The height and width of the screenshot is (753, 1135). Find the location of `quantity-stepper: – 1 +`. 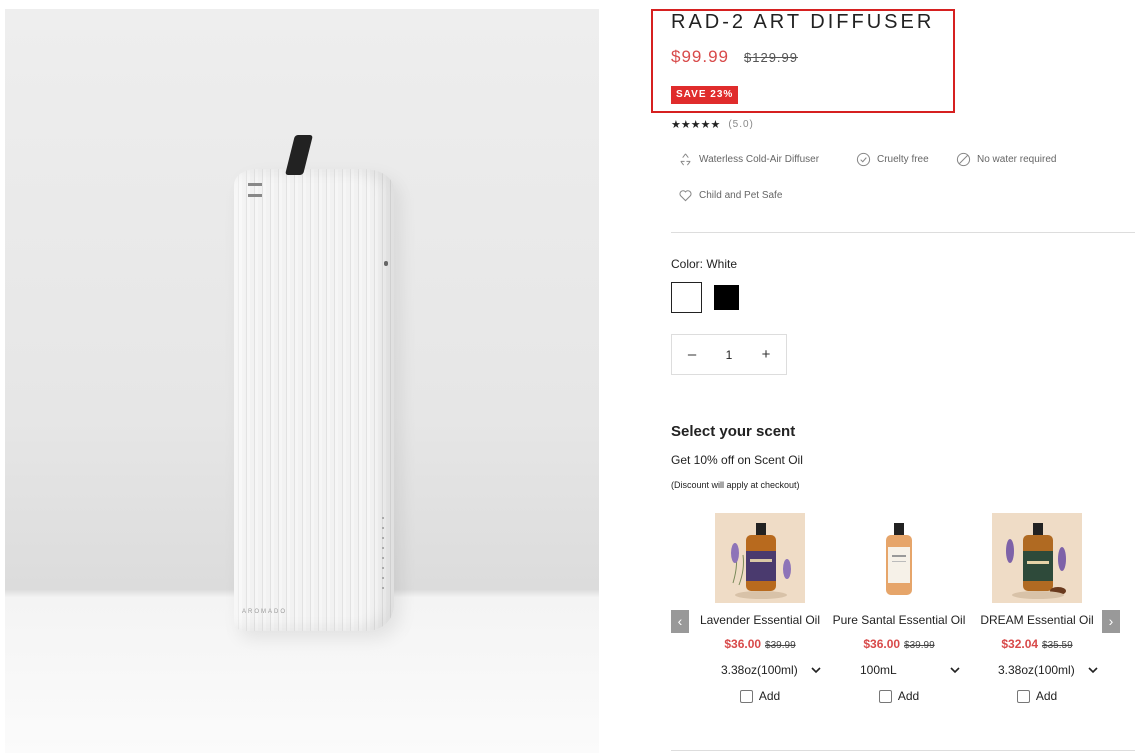

quantity-stepper: – 1 + is located at coordinates (729, 354).